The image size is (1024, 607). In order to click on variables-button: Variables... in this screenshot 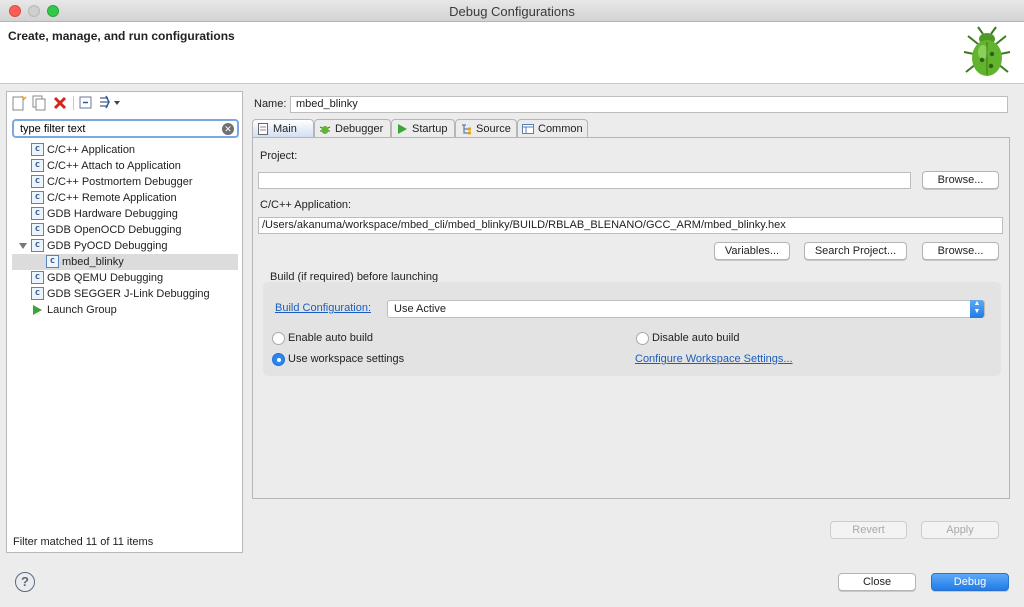, I will do `click(752, 251)`.